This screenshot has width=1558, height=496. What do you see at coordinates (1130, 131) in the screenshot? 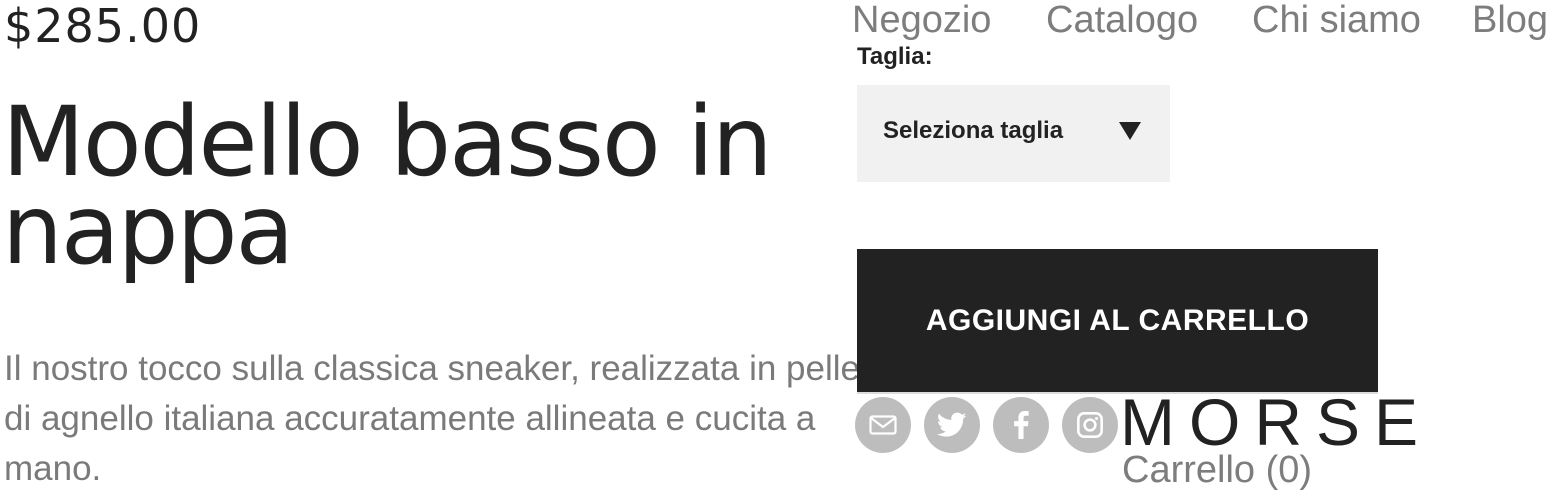
I see `caret-down-icon` at bounding box center [1130, 131].